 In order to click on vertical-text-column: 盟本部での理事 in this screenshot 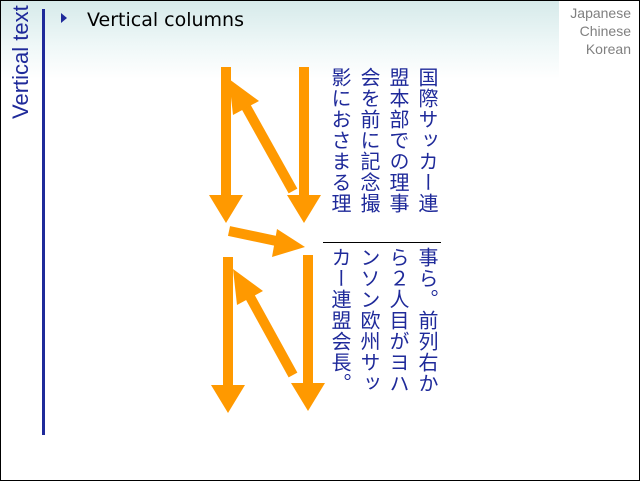, I will do `click(398, 140)`.